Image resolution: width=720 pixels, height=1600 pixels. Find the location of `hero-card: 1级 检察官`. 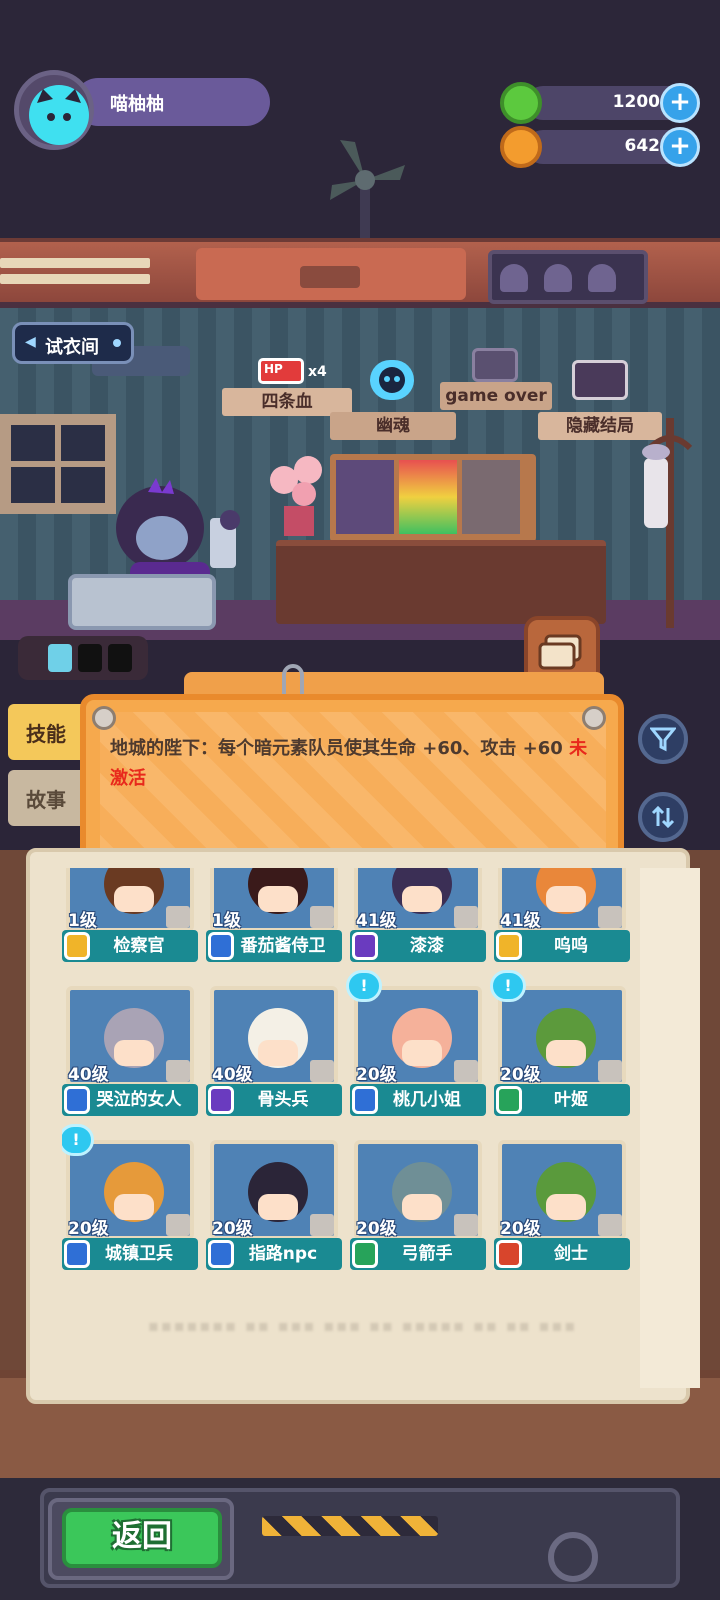

hero-card: 1级 检察官 is located at coordinates (130, 920).